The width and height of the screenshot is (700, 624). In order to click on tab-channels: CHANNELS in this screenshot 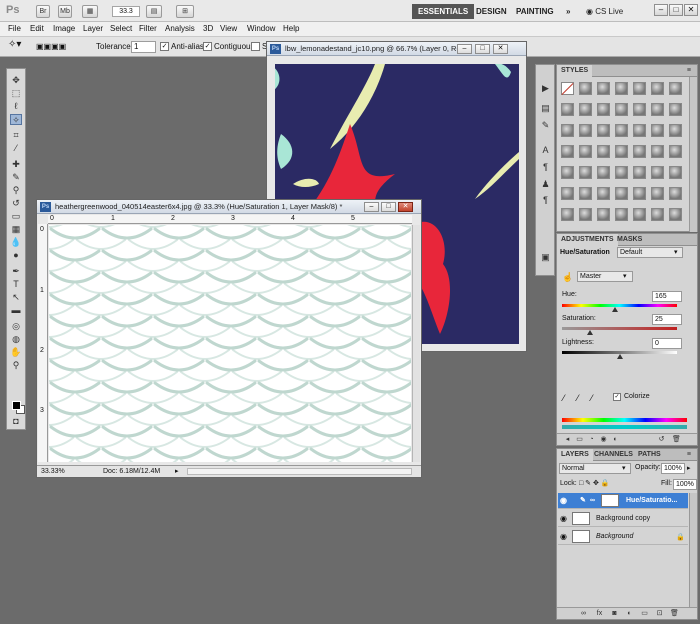, I will do `click(613, 455)`.